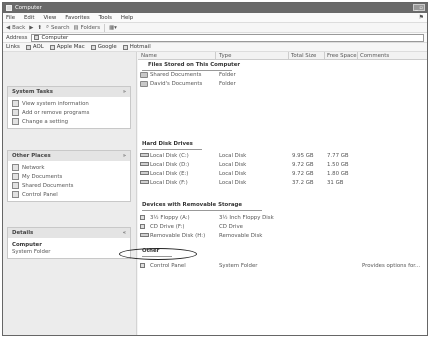 This screenshot has width=430, height=338. What do you see at coordinates (103, 47) in the screenshot?
I see `link-google: Google` at bounding box center [103, 47].